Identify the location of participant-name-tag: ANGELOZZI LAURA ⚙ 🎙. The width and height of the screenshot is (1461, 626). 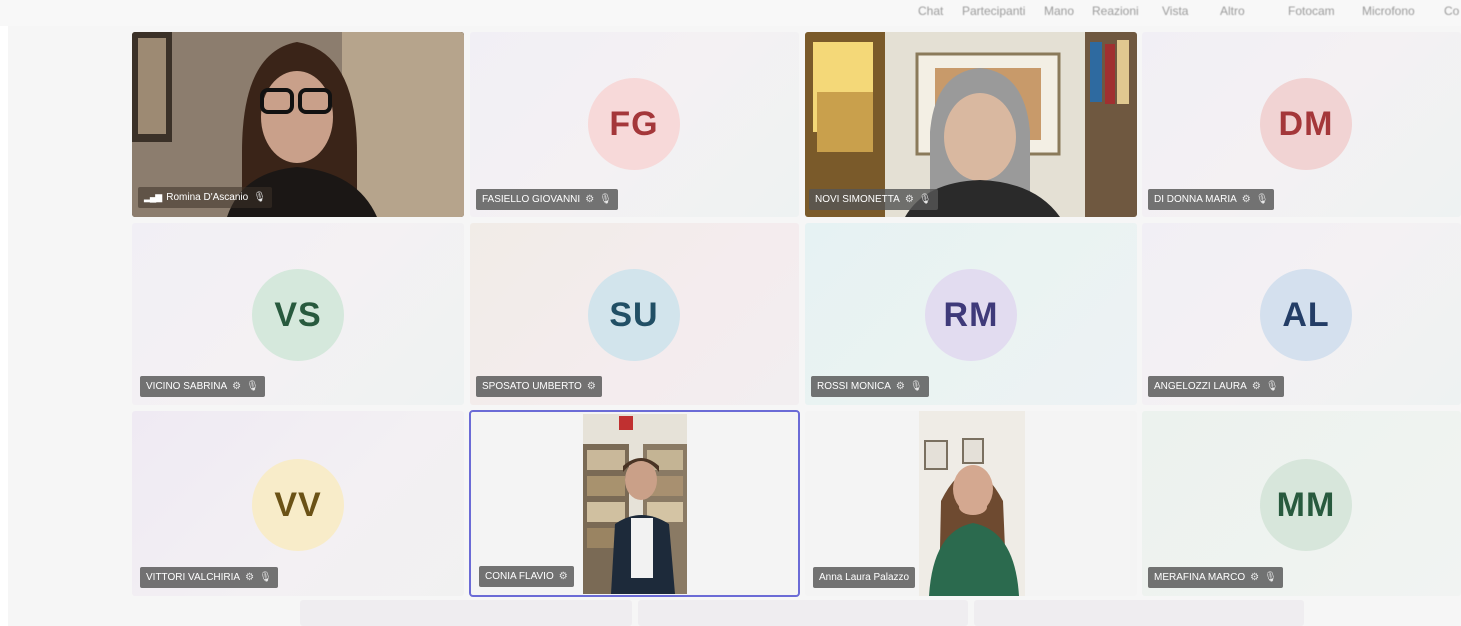
(1216, 386).